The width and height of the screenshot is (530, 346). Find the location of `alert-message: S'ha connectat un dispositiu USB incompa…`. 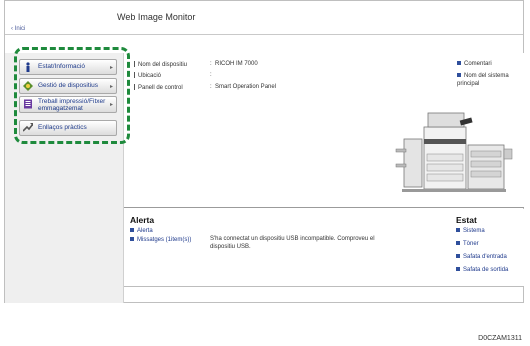

alert-message: S'ha connectat un dispositiu USB incompa… is located at coordinates (292, 243).